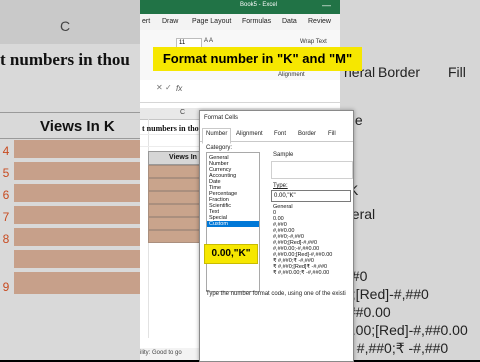  What do you see at coordinates (170, 21) in the screenshot?
I see `tab-draw: Draw` at bounding box center [170, 21].